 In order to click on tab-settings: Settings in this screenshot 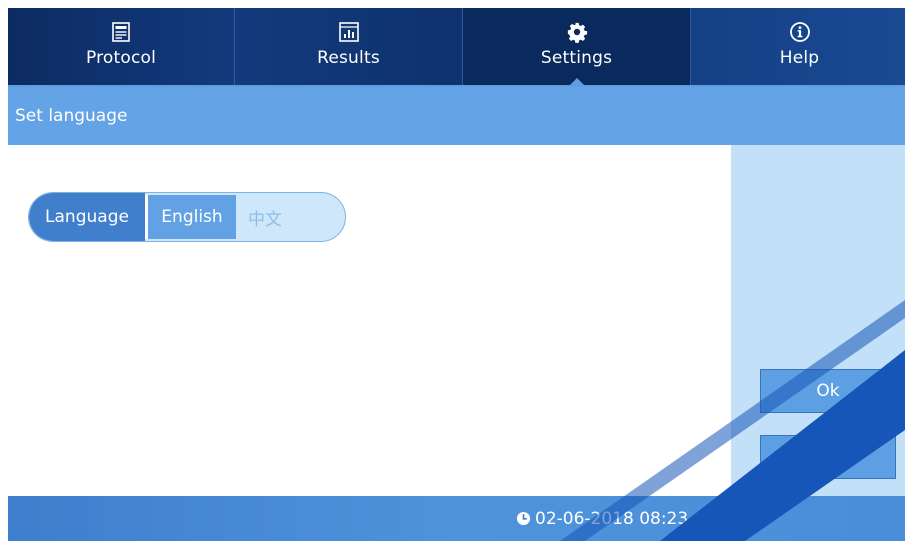, I will do `click(577, 47)`.